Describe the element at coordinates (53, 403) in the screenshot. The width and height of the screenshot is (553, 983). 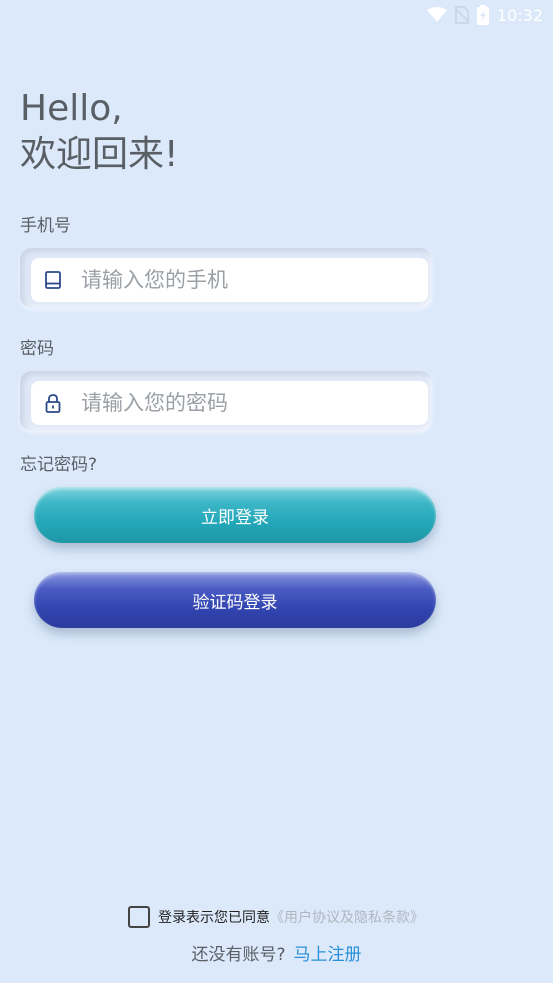
I see `lock-icon` at that location.